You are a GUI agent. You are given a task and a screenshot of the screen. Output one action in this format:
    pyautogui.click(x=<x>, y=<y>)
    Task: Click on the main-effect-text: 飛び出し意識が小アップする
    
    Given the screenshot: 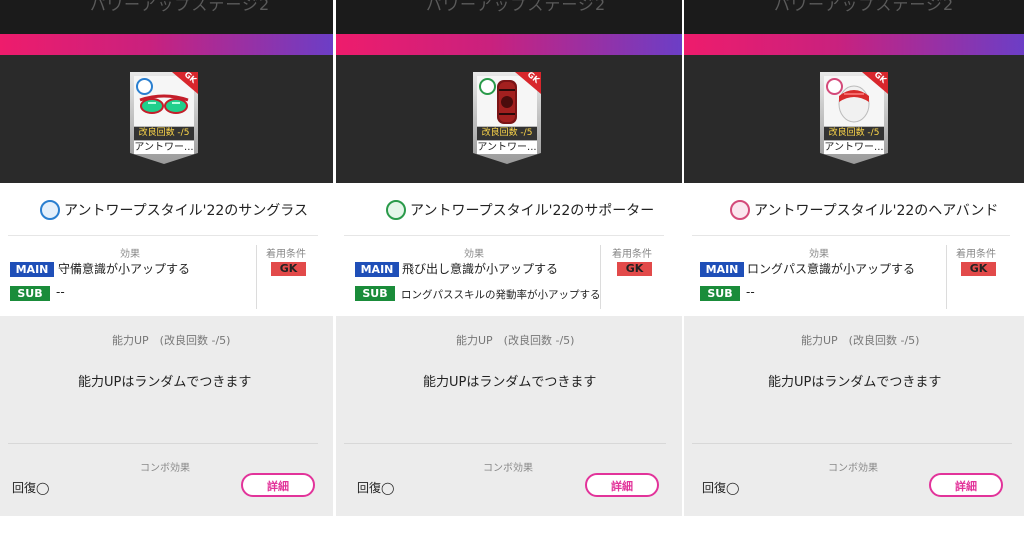 What is the action you would take?
    pyautogui.click(x=480, y=269)
    